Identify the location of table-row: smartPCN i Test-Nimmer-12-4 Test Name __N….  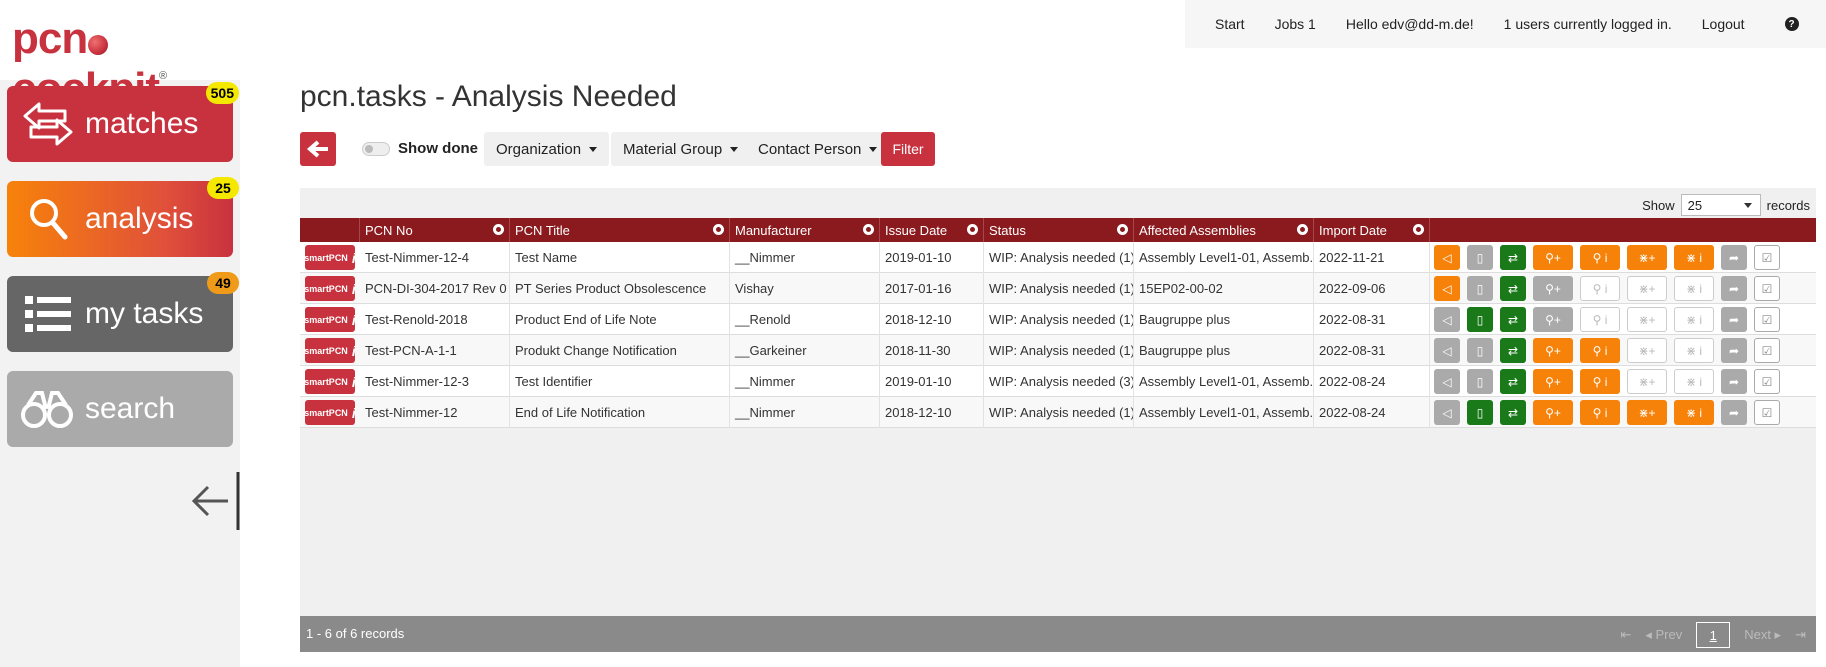
(1058, 257).